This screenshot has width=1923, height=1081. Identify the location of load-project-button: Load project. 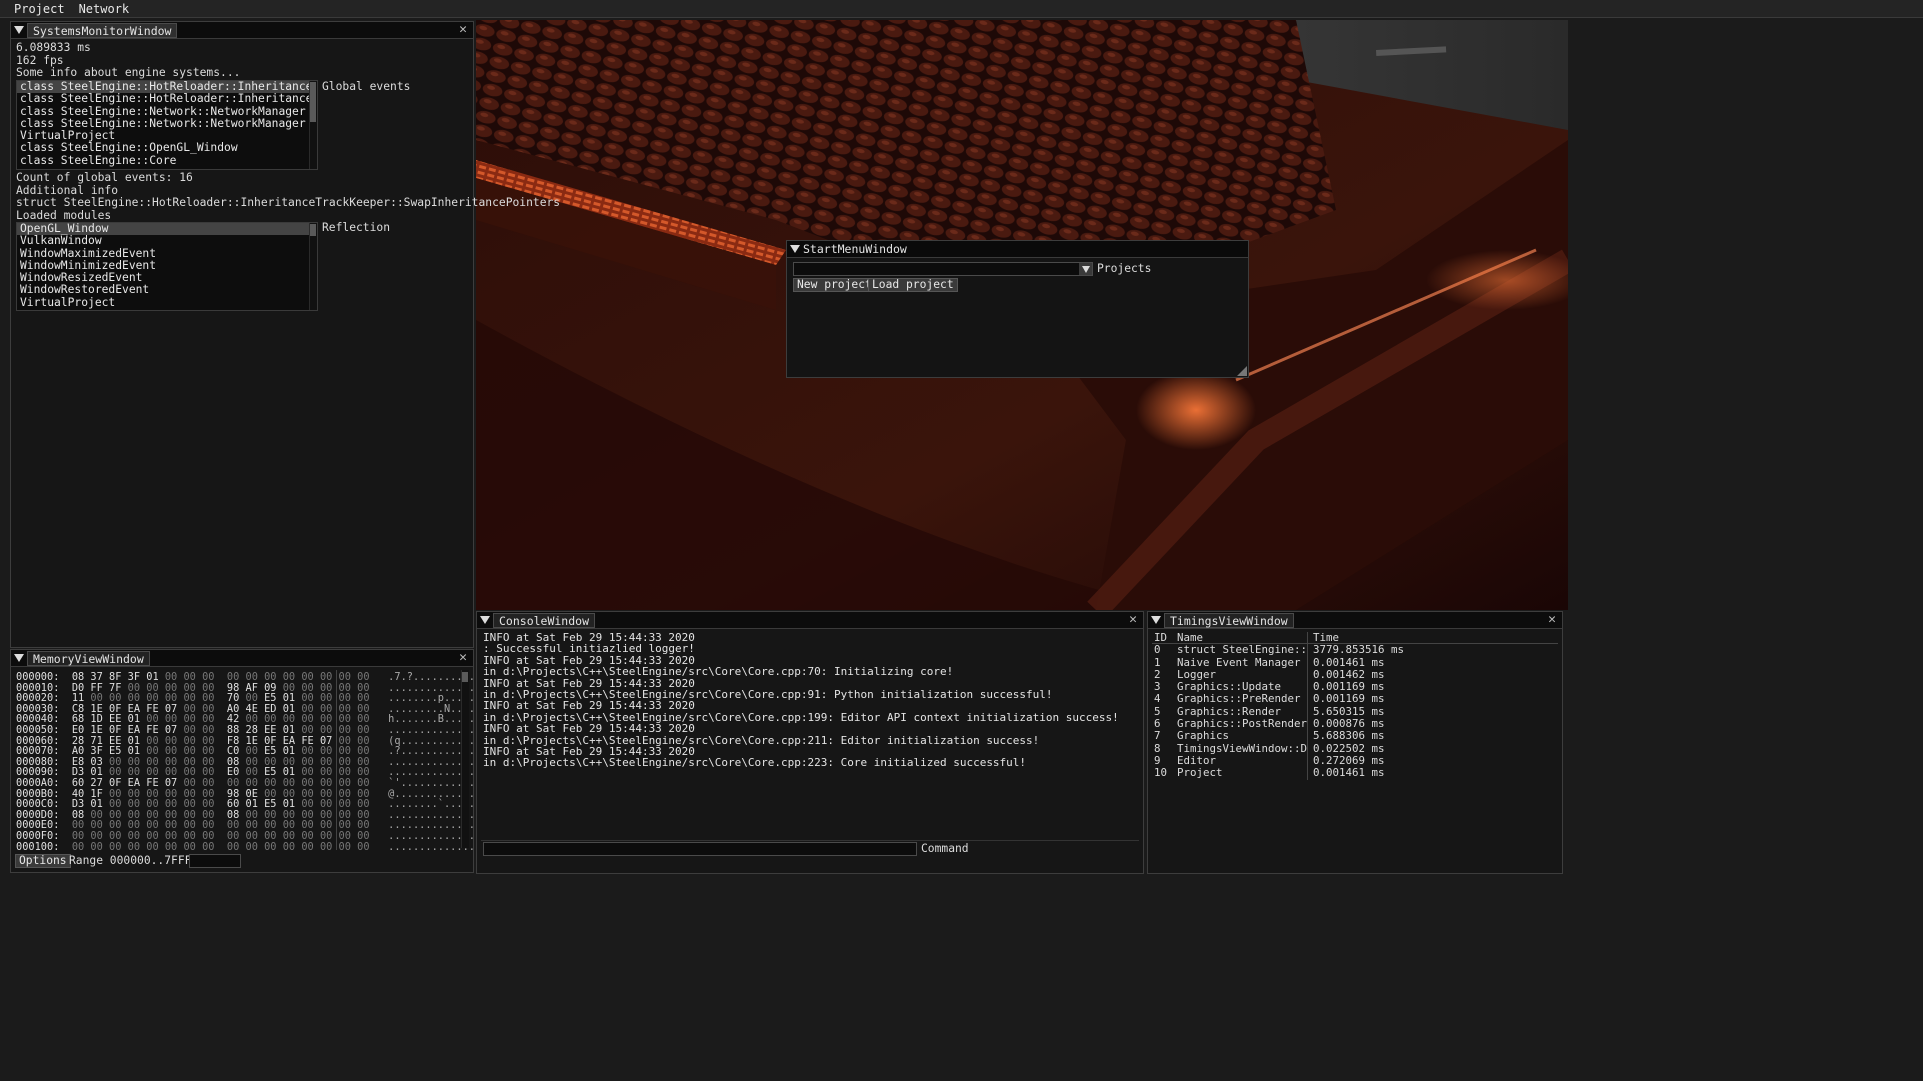
(913, 285).